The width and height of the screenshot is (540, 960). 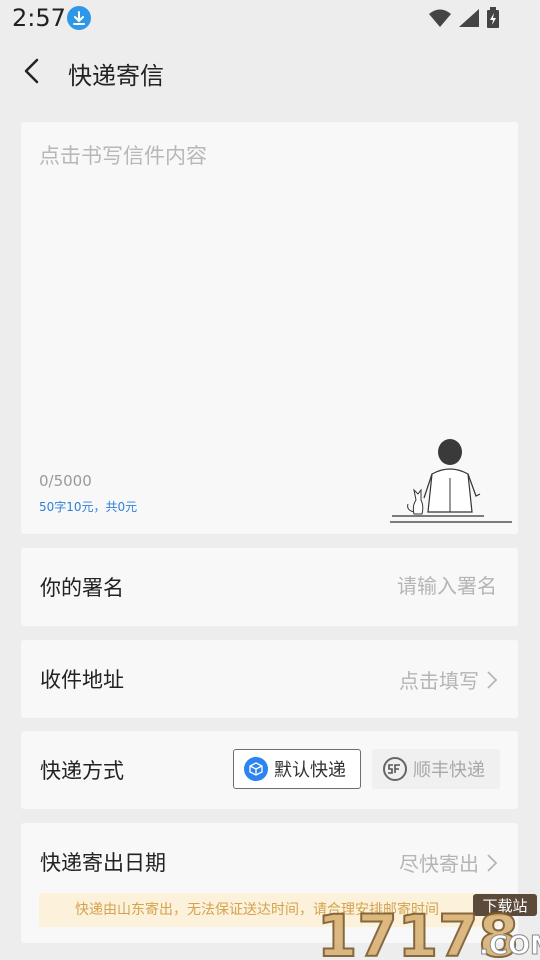 What do you see at coordinates (440, 18) in the screenshot?
I see `wifi-icon` at bounding box center [440, 18].